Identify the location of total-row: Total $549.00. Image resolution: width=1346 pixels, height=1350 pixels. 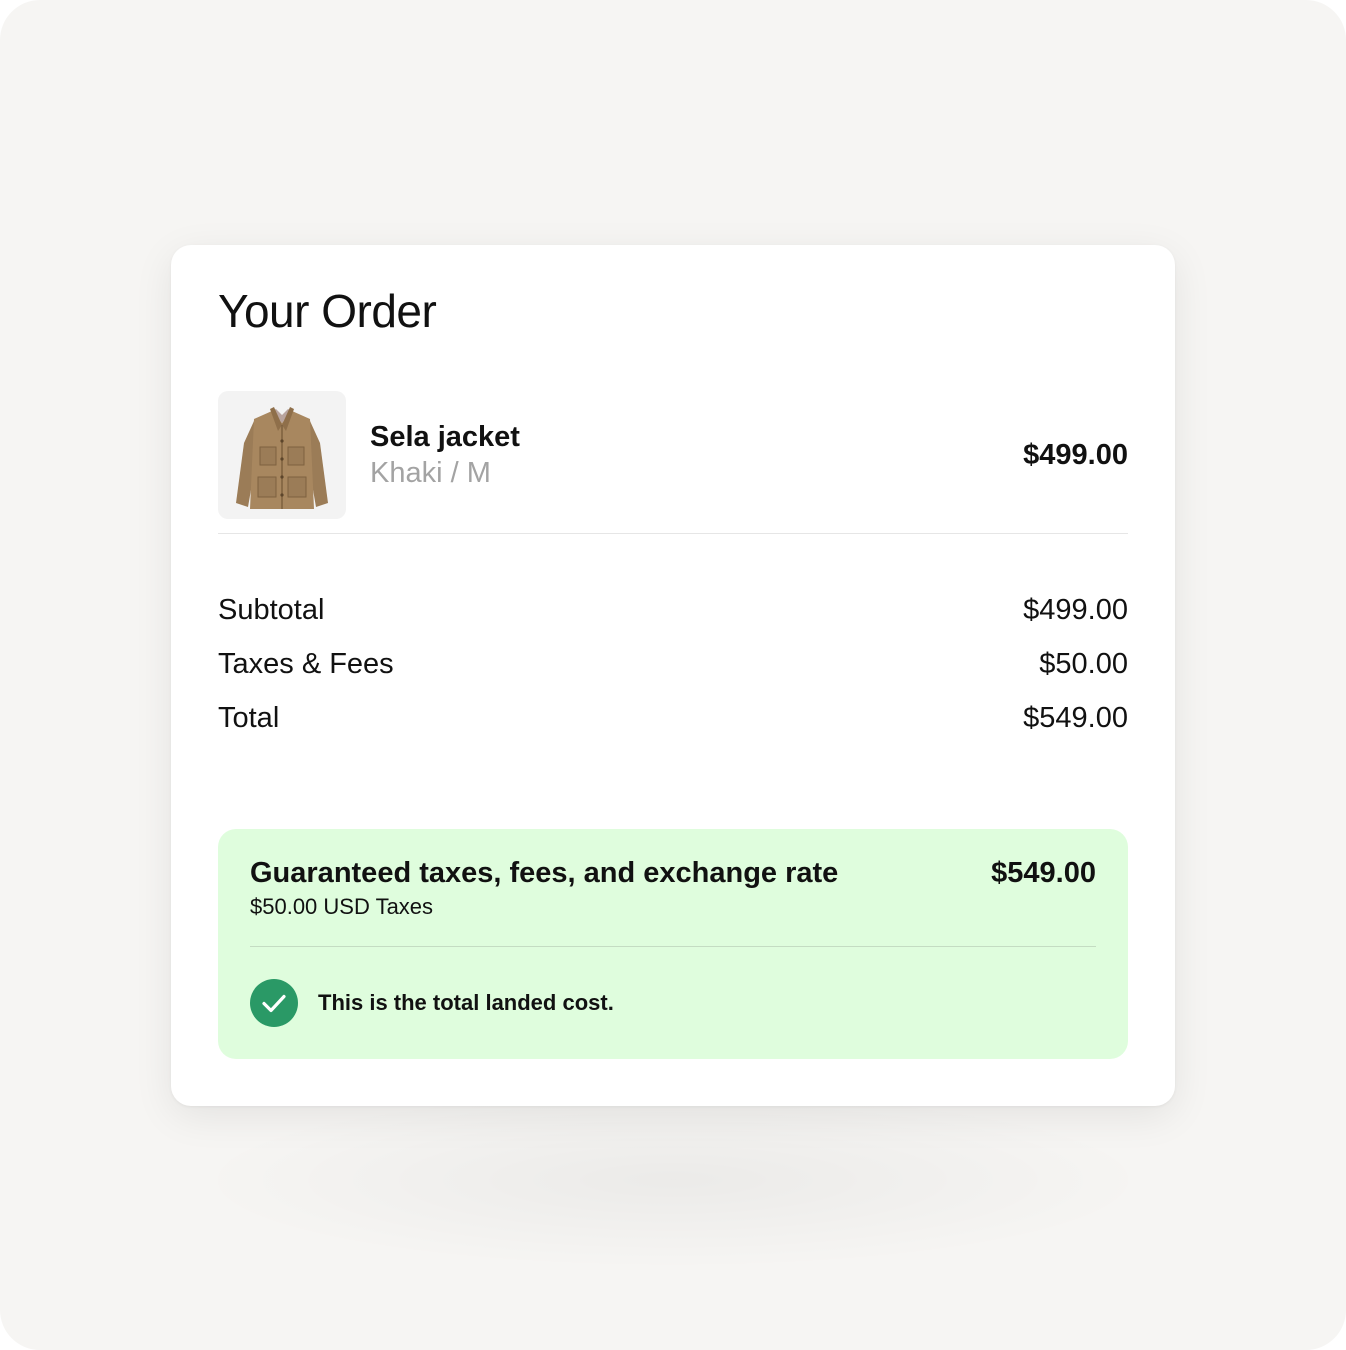
(673, 726).